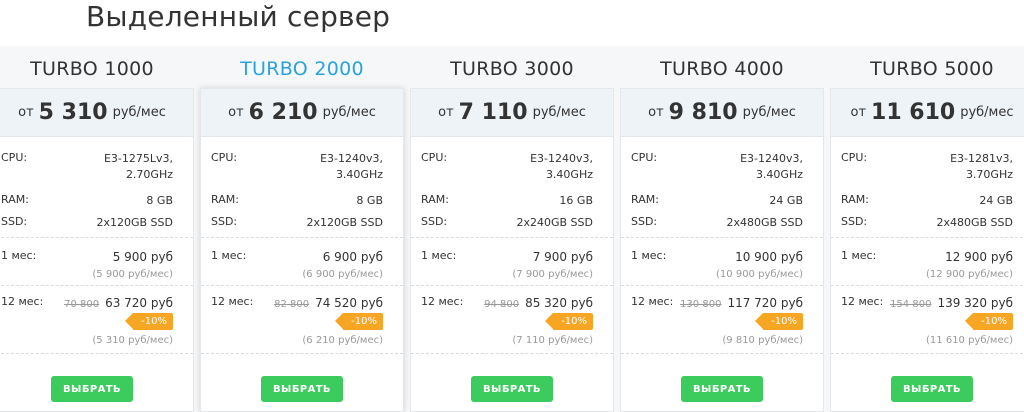 The height and width of the screenshot is (412, 1024). What do you see at coordinates (759, 266) in the screenshot?
I see `month-value: 10 900 руб (10 900 руб/мес)` at bounding box center [759, 266].